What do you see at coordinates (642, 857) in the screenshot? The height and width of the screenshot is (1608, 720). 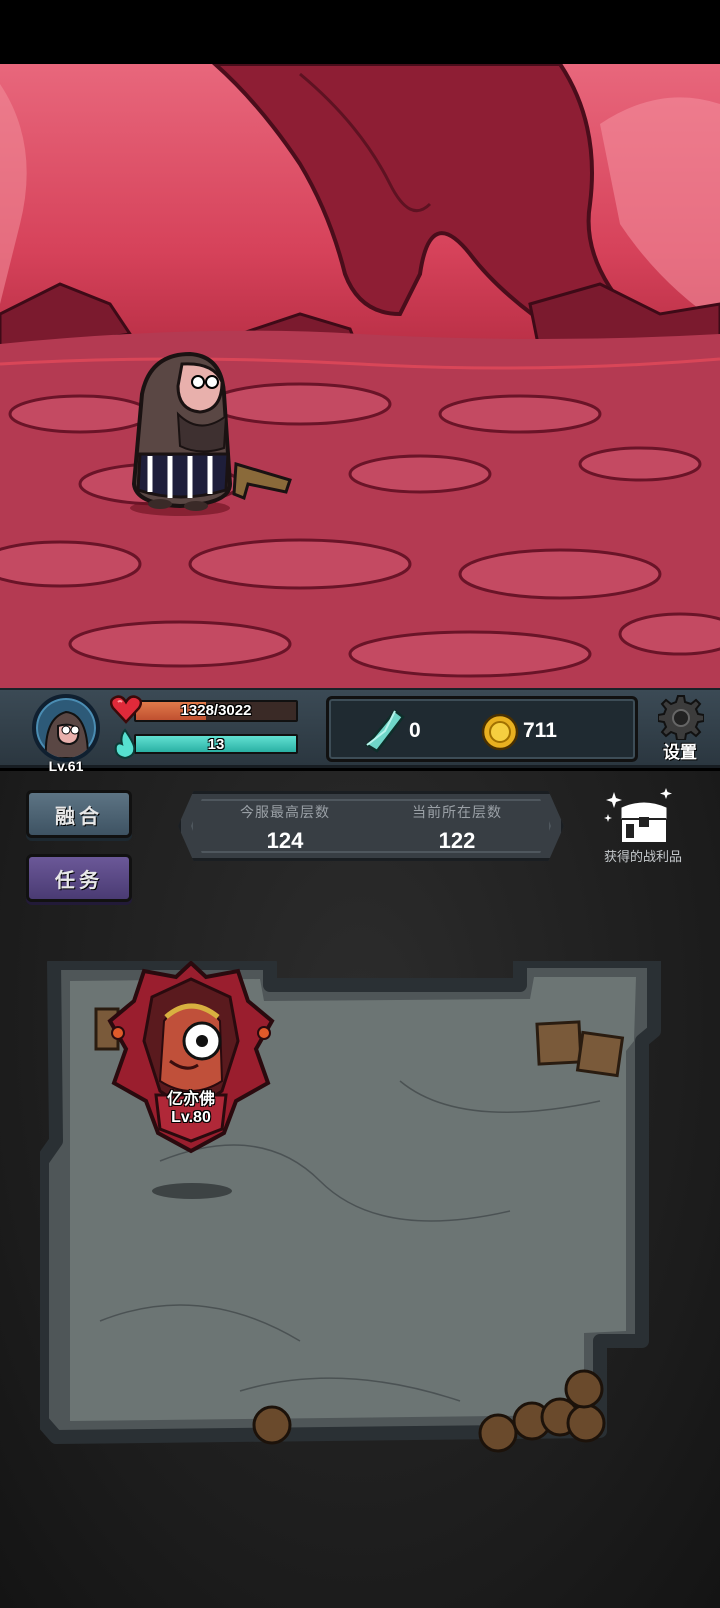 I see `loot-label: 获得的战利品` at bounding box center [642, 857].